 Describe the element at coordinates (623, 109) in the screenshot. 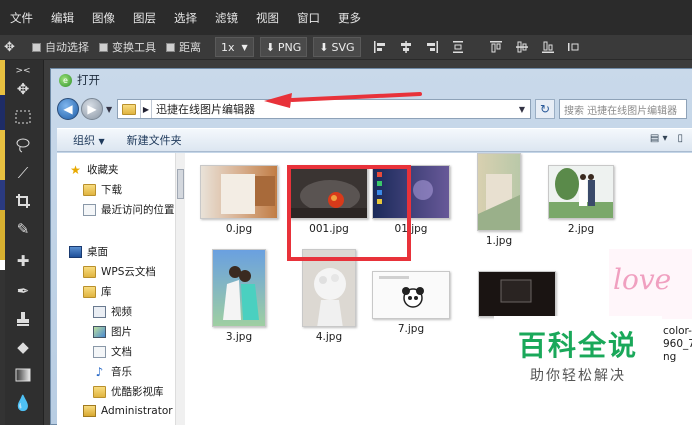

I see `search-input: 搜索 迅捷在线图片编辑器` at that location.